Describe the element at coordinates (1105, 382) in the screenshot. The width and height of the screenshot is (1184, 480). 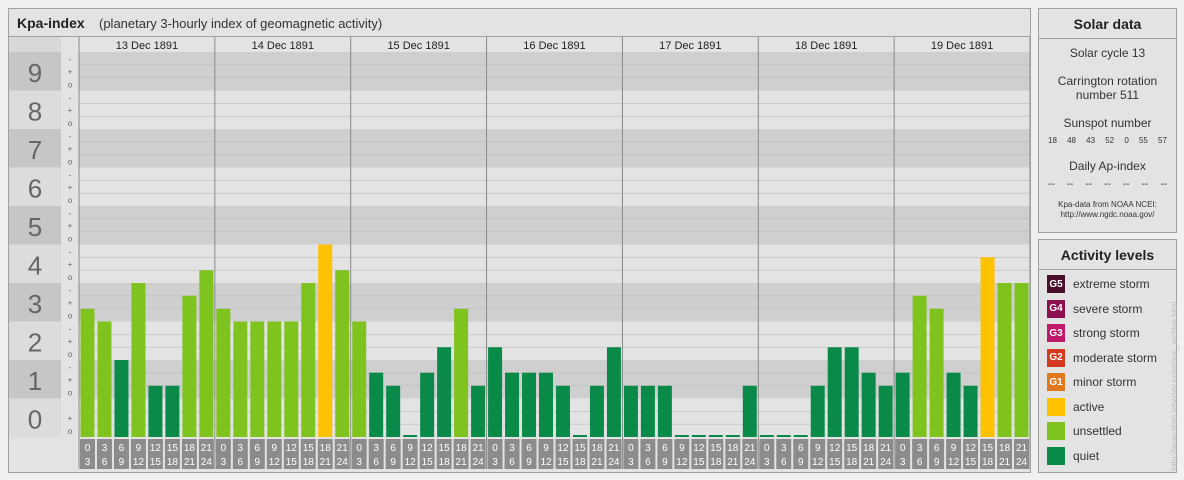
I see `legend-label: minor storm` at that location.